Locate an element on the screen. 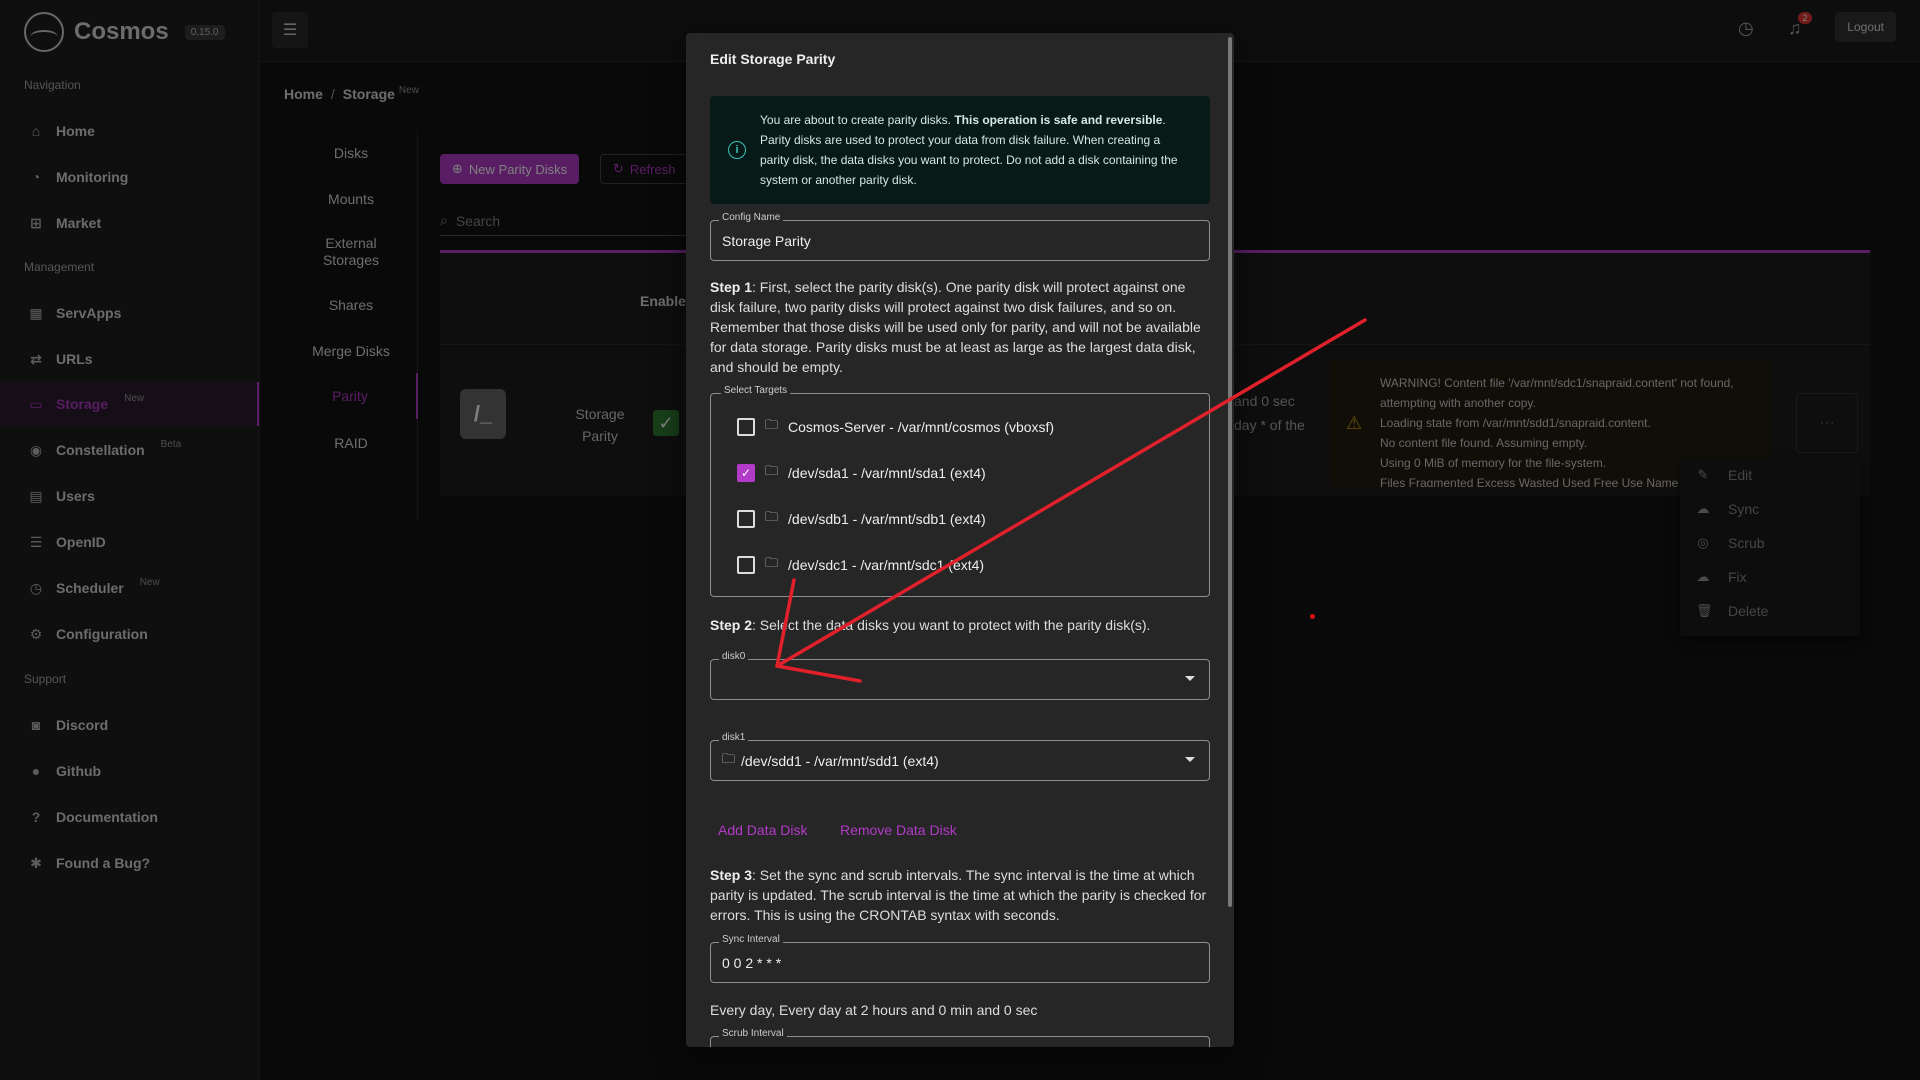 The height and width of the screenshot is (1080, 1920). config-name-field: Config Name Storage Parity is located at coordinates (960, 236).